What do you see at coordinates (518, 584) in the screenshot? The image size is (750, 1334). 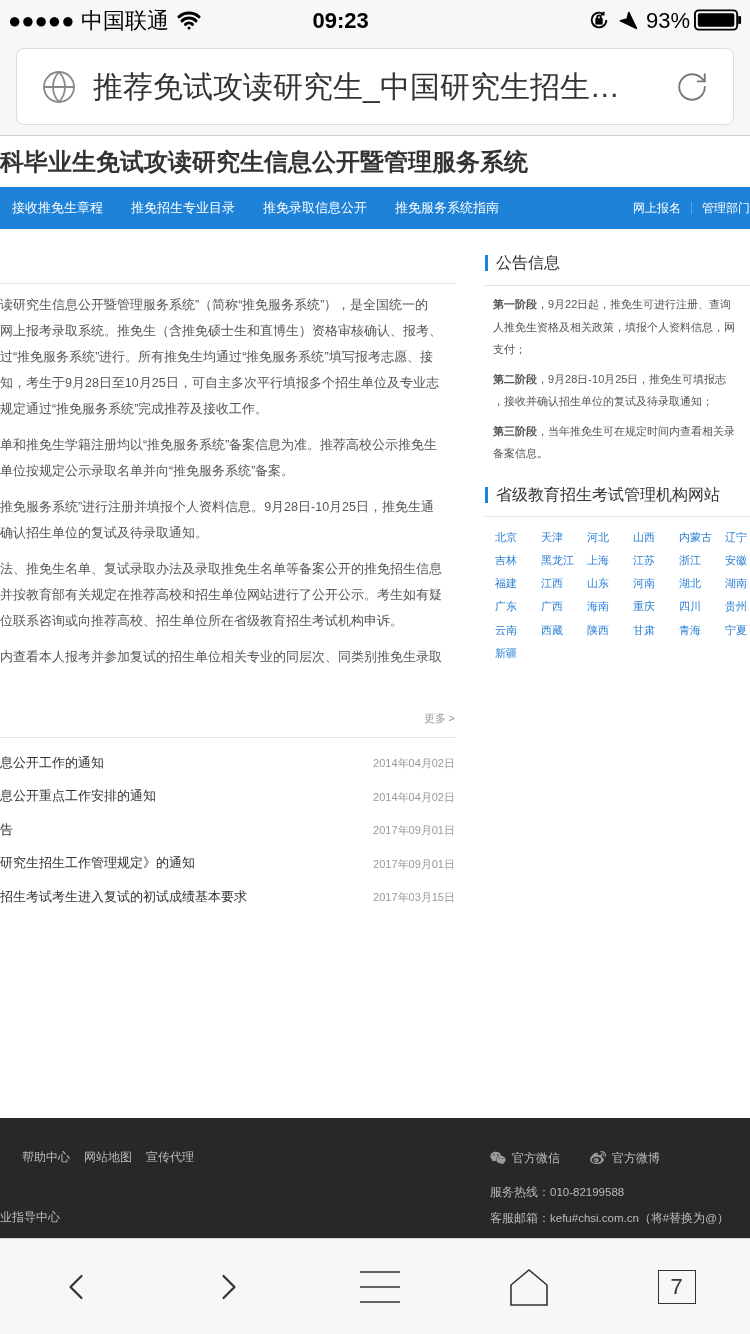 I see `province-link: 福建` at bounding box center [518, 584].